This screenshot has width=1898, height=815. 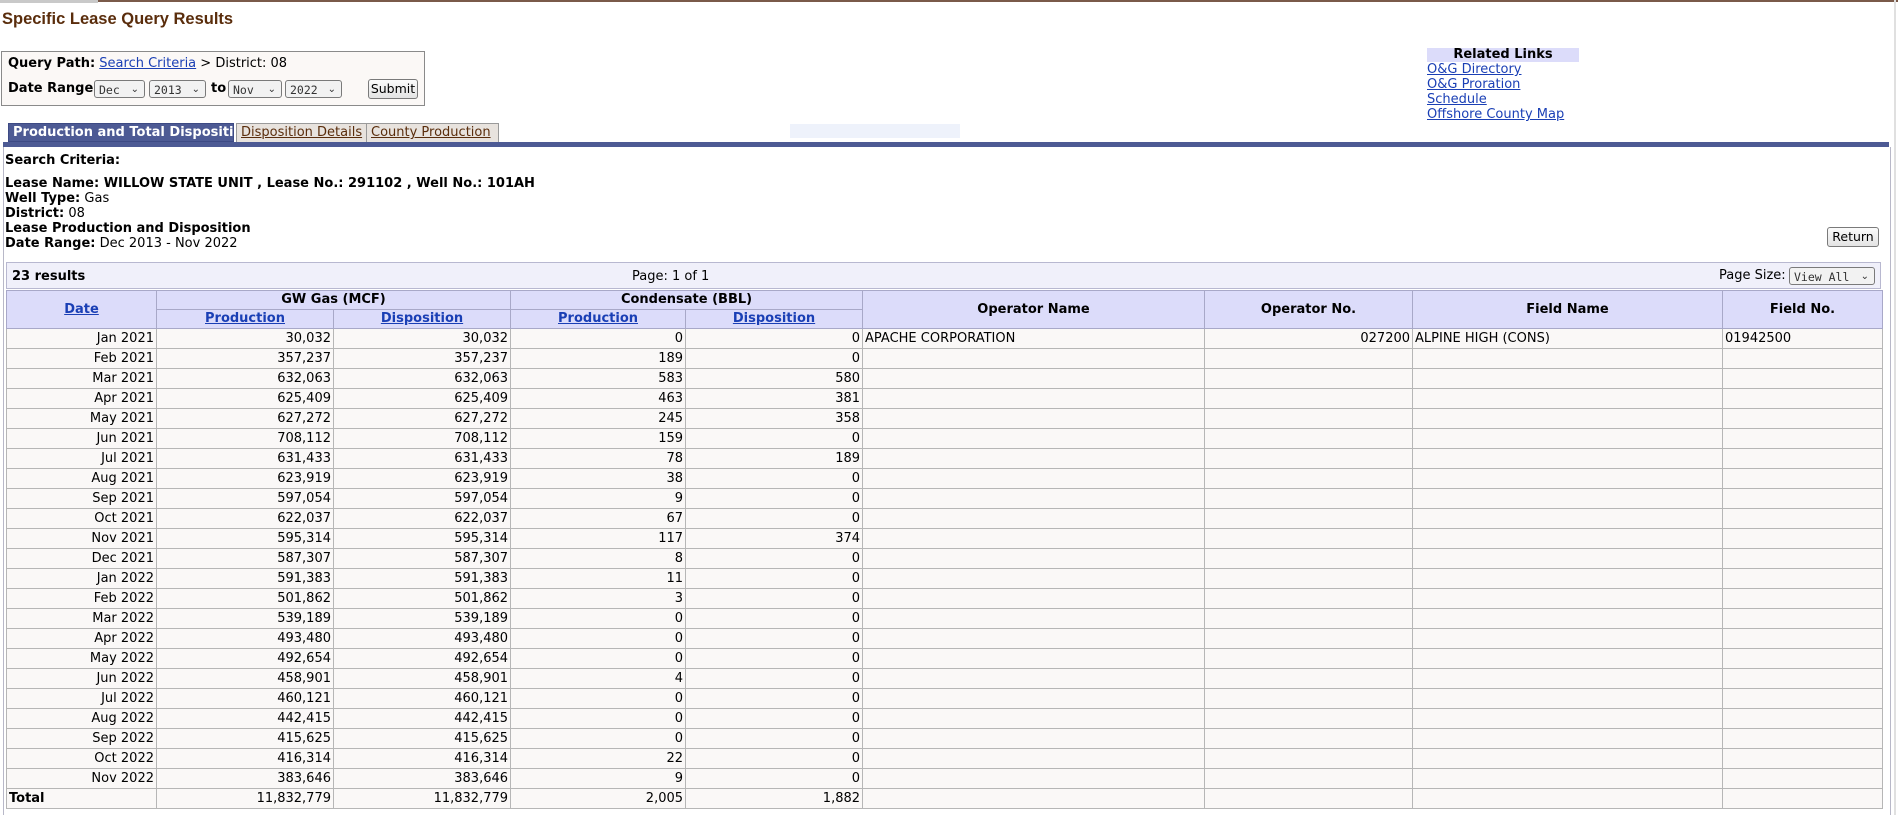 I want to click on date-sort-link: Date, so click(x=81, y=309).